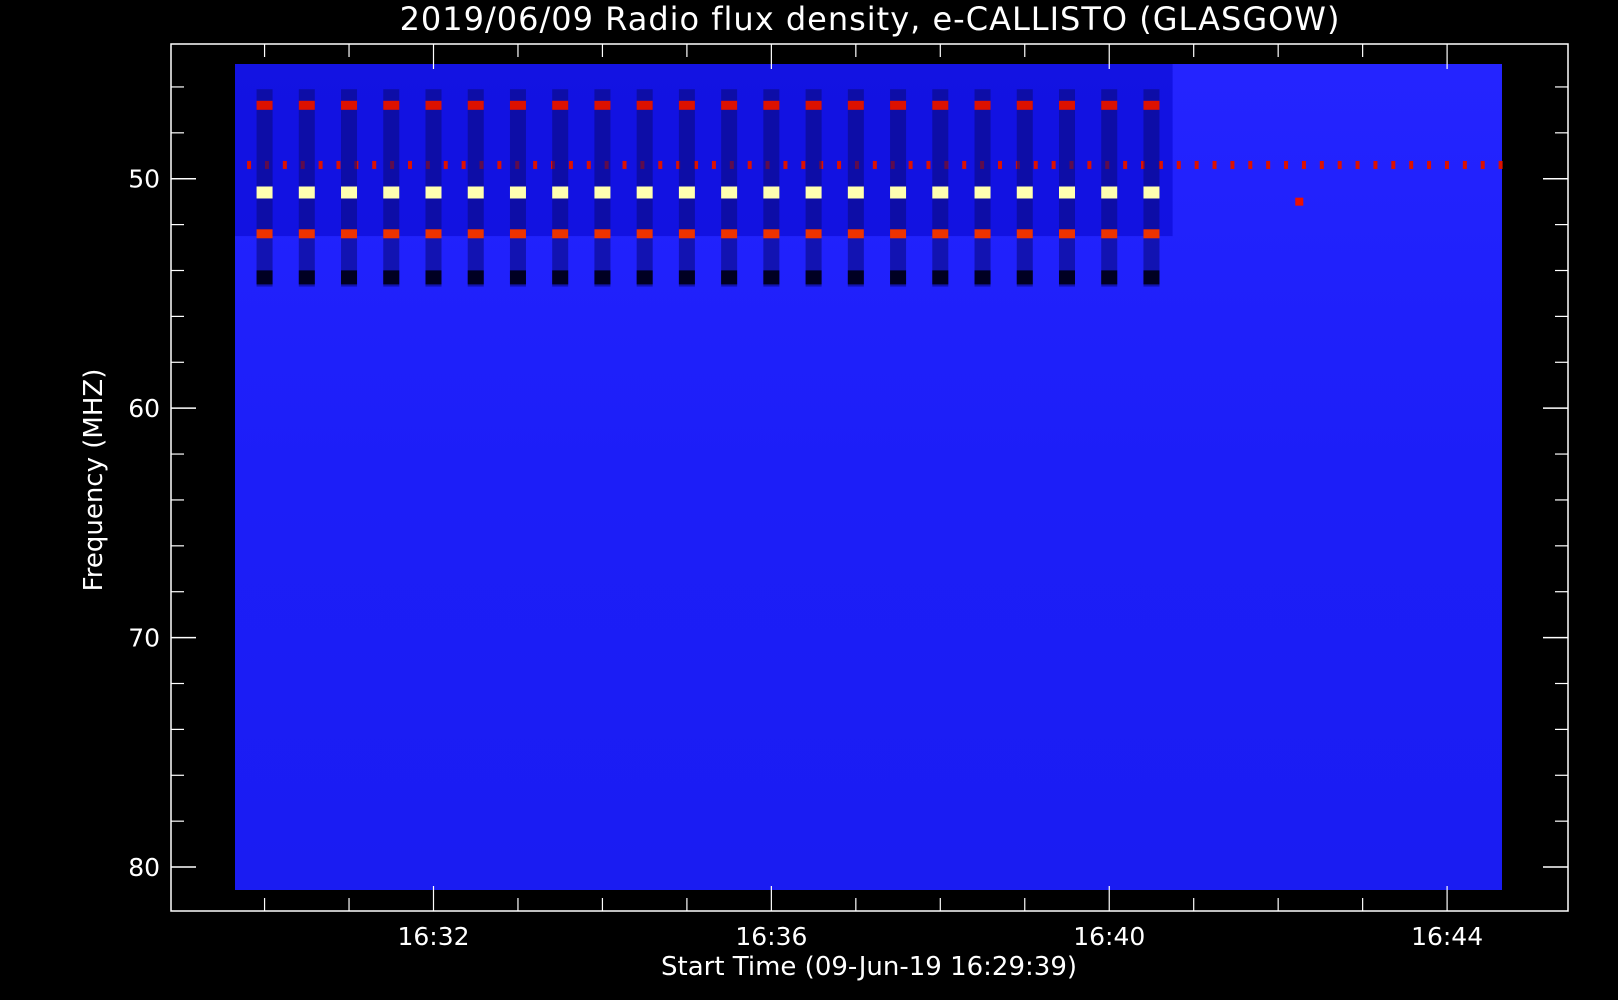 This screenshot has width=1618, height=1000. I want to click on y-axis-label: Frequency (MHZ), so click(94, 480).